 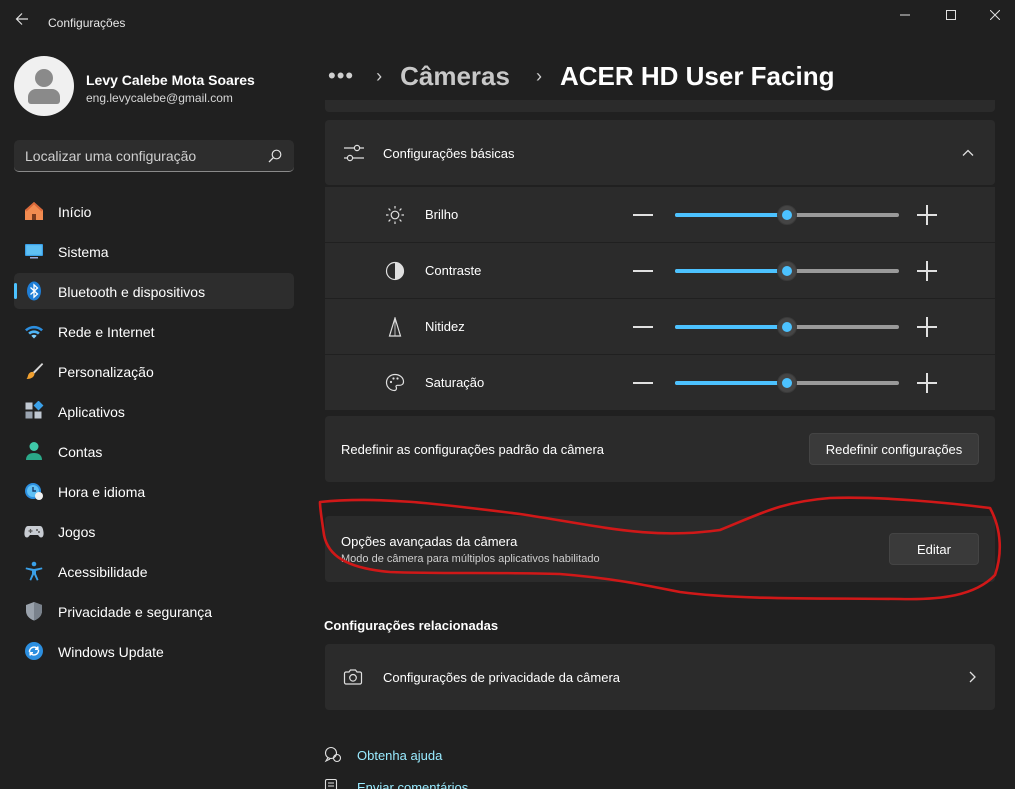 I want to click on reset-settings-button: Redefinir configurações, so click(x=894, y=449).